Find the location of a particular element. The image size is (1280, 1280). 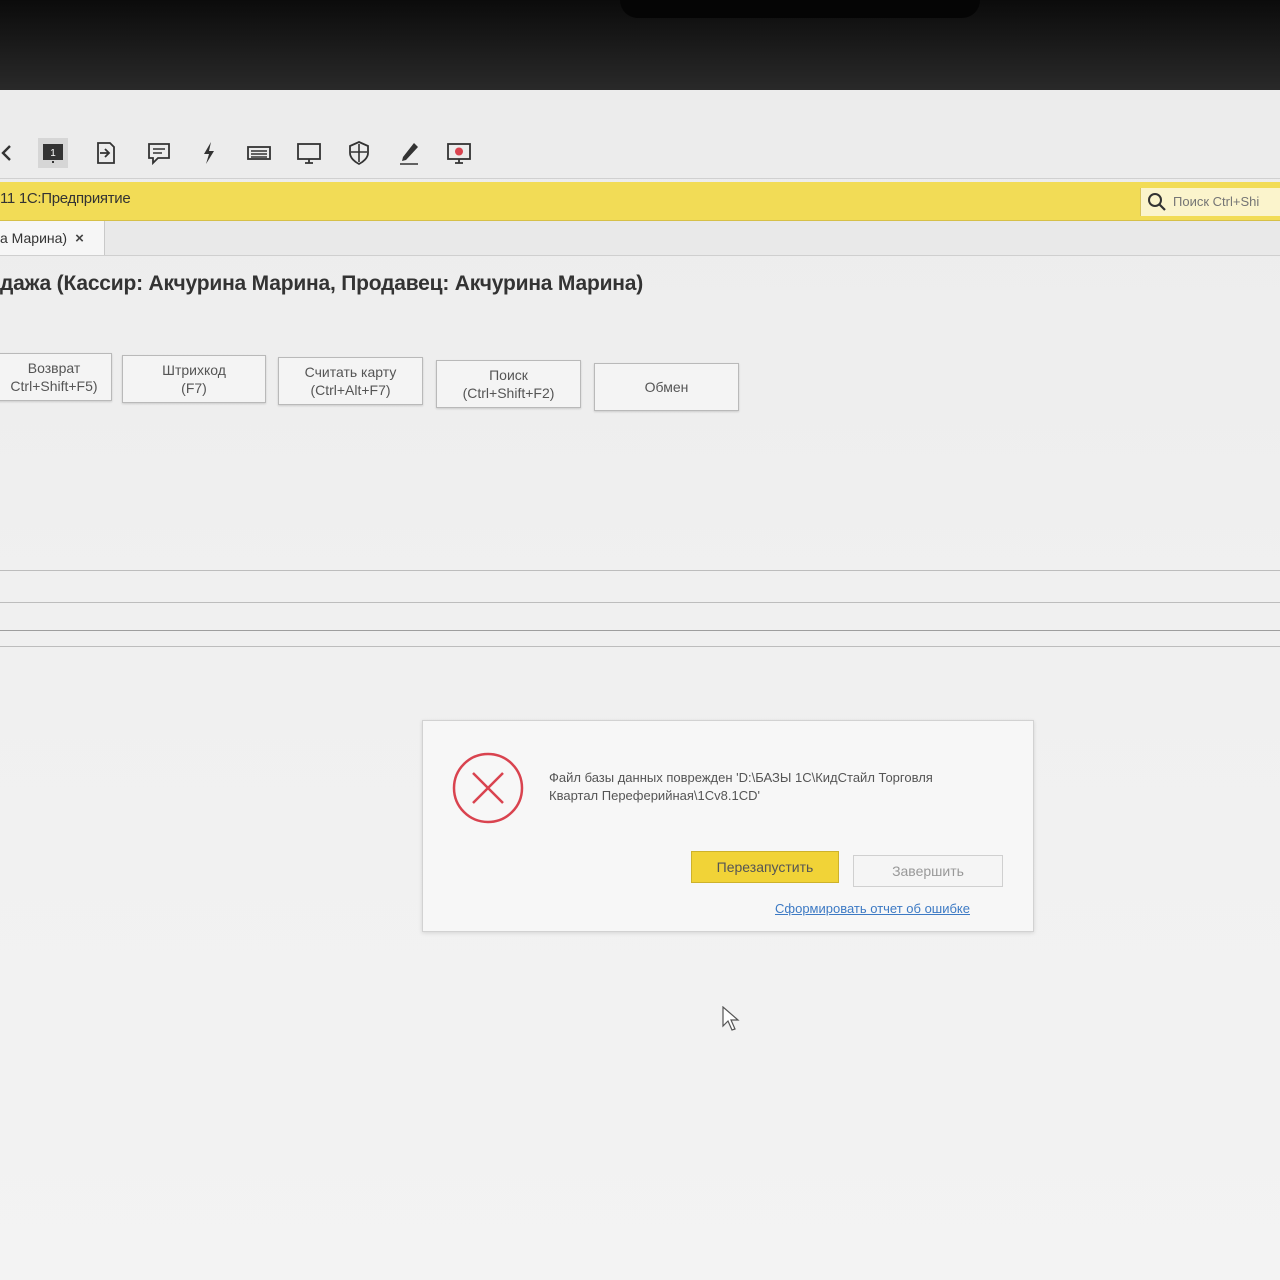

return-button-label: Возврат is located at coordinates (54, 368).